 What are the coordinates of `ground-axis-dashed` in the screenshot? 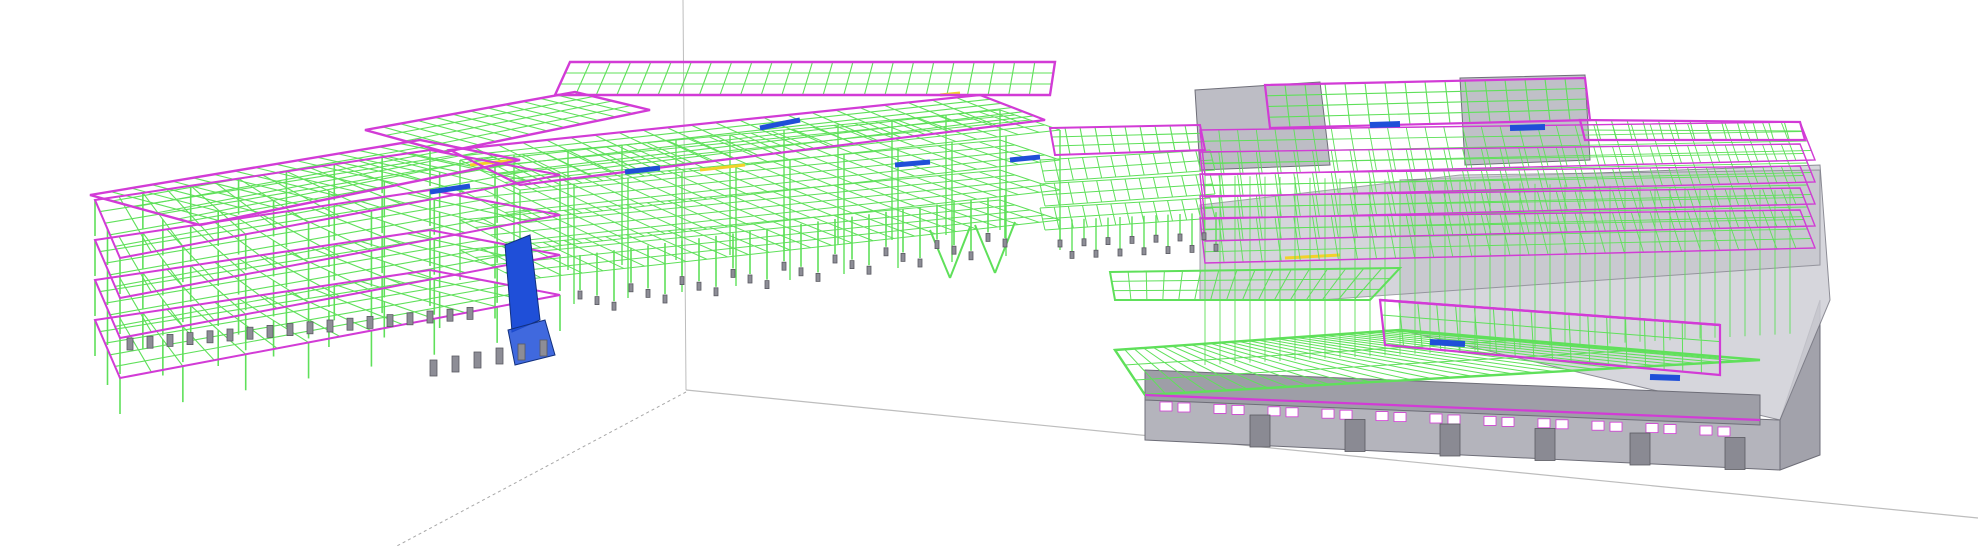 It's located at (540, 469).